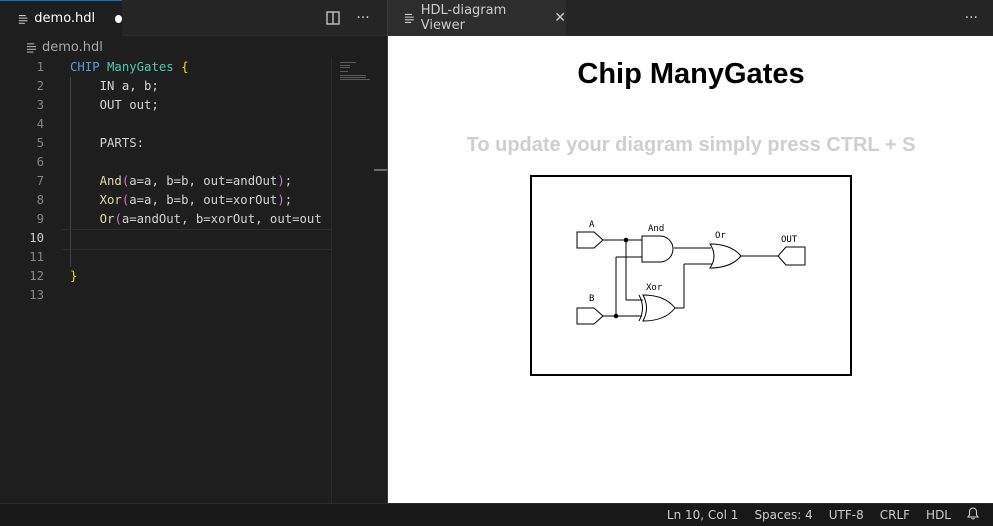 The image size is (993, 526). Describe the element at coordinates (107, 143) in the screenshot. I see `code-text: PARTS:` at that location.